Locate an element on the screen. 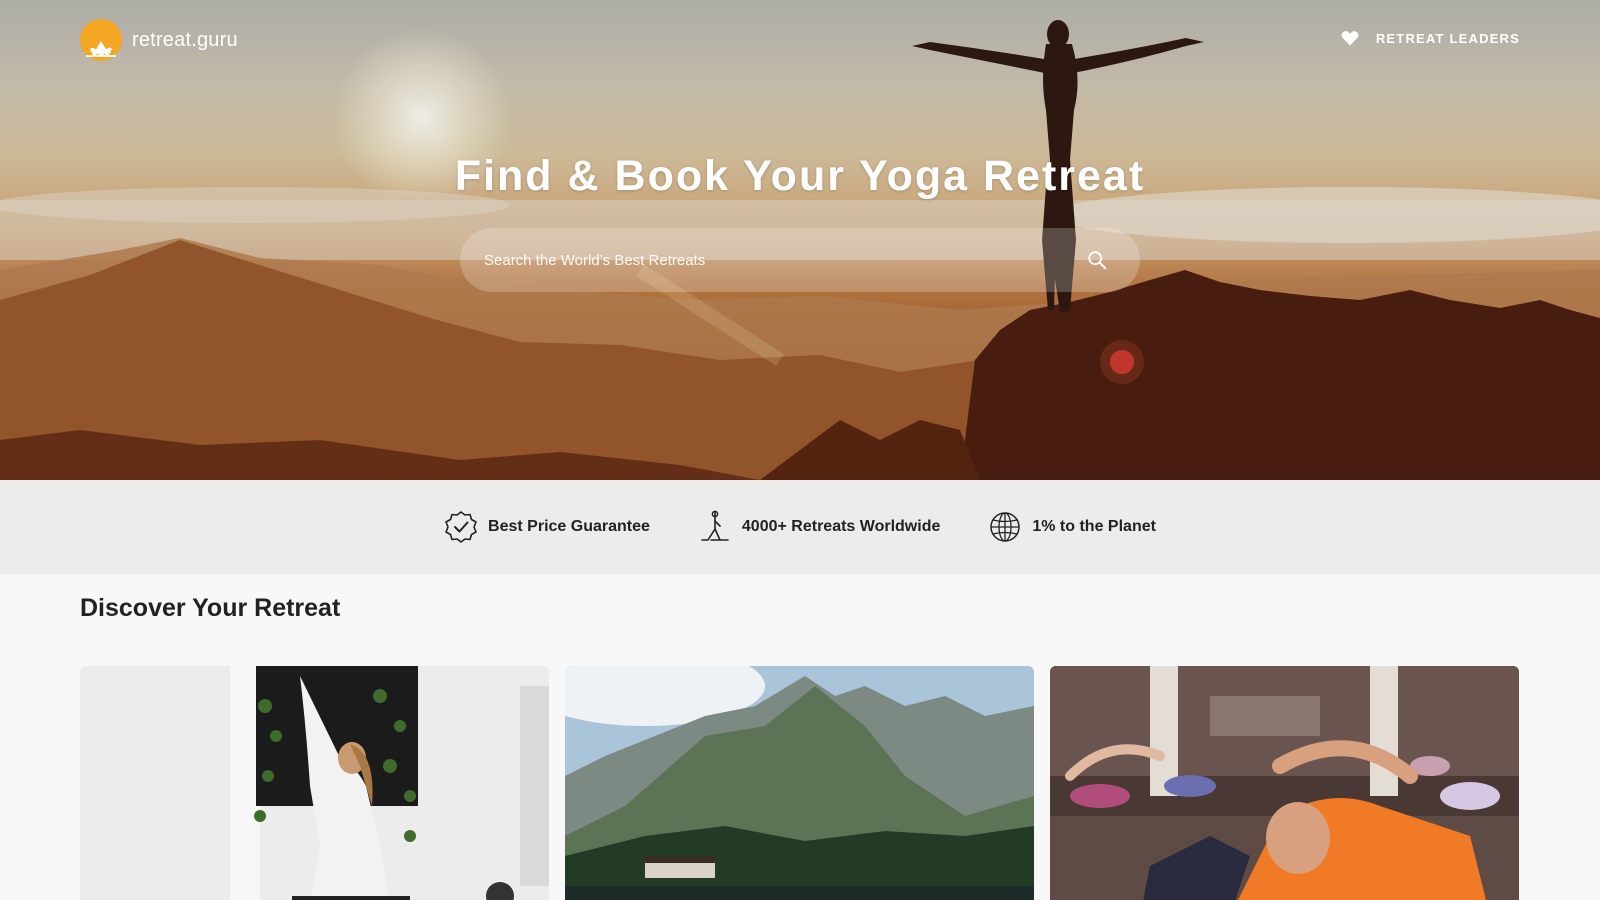 The width and height of the screenshot is (1600, 900). site-logo: retreat.guru is located at coordinates (159, 40).